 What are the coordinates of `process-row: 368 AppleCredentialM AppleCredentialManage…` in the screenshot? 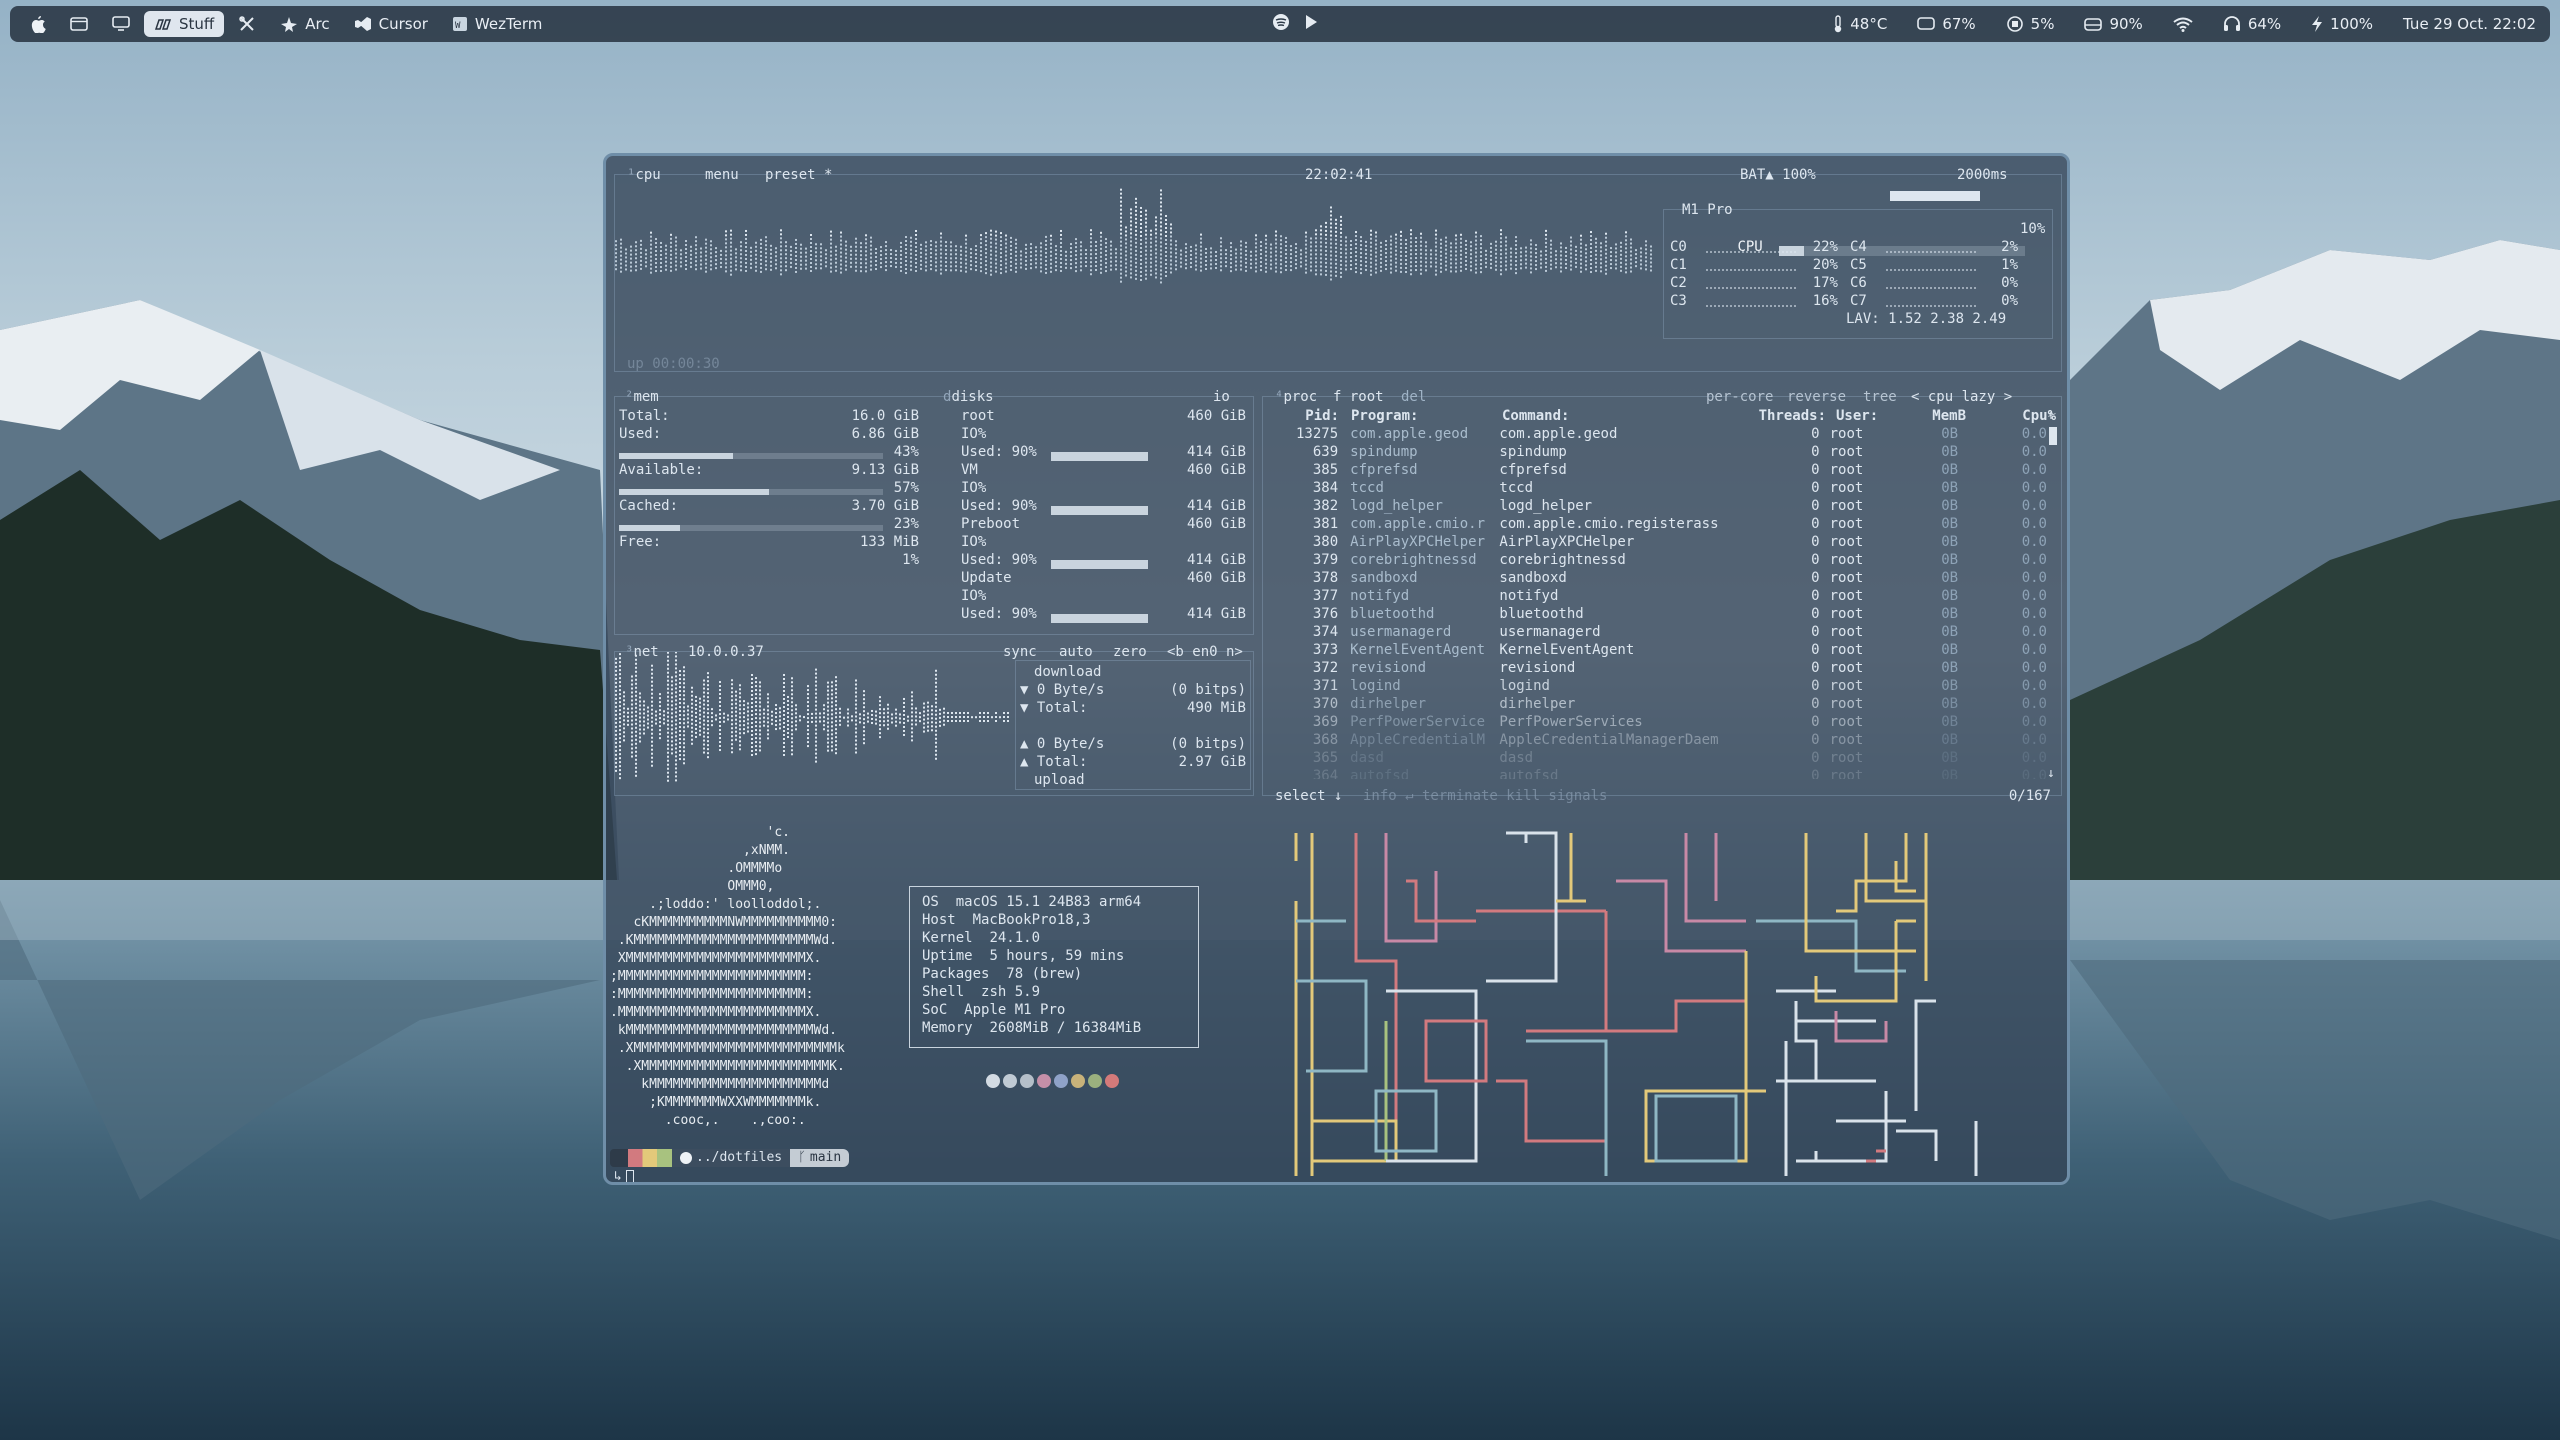 It's located at (1657, 740).